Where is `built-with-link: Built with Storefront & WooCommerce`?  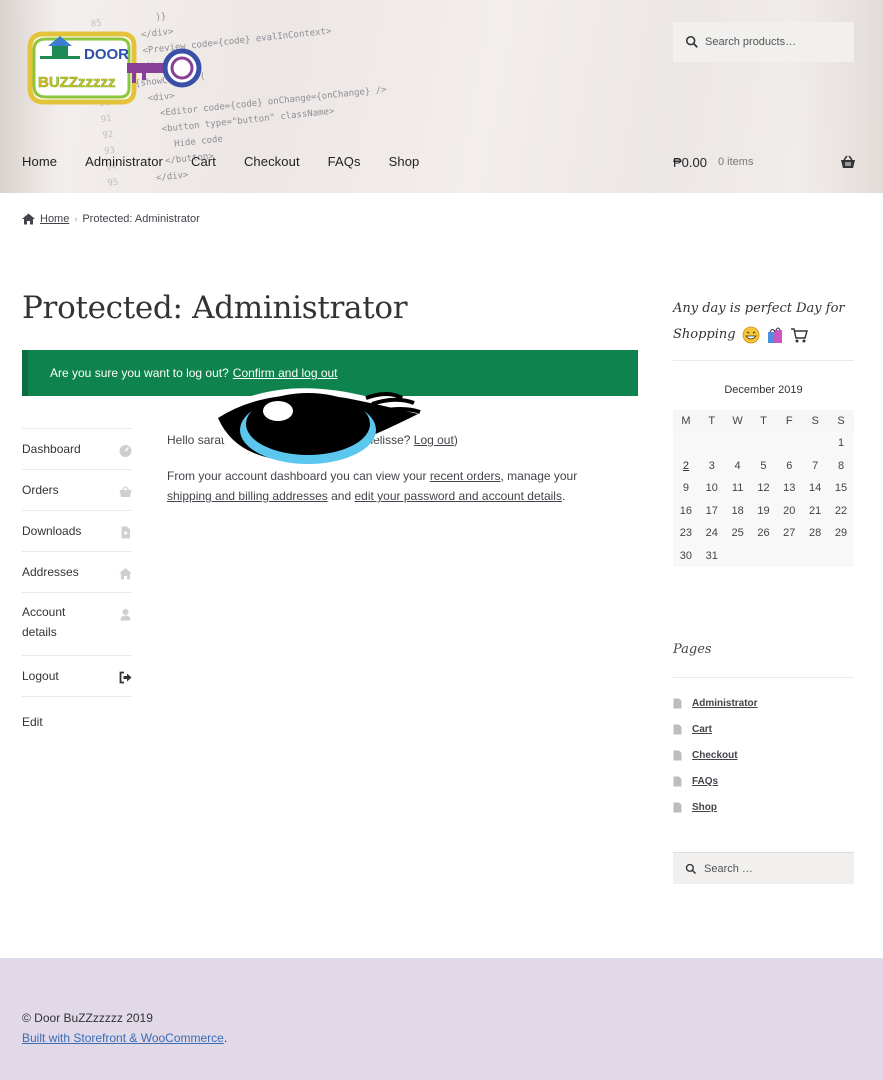
built-with-link: Built with Storefront & WooCommerce is located at coordinates (123, 1038).